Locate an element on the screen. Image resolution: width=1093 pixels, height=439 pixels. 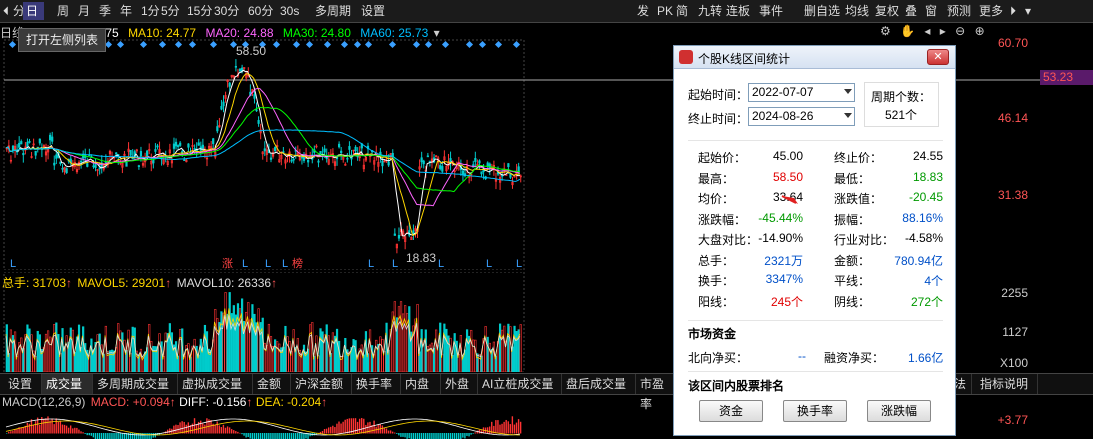
tab-indicator-help: 指标说明 is located at coordinates (1007, 384).